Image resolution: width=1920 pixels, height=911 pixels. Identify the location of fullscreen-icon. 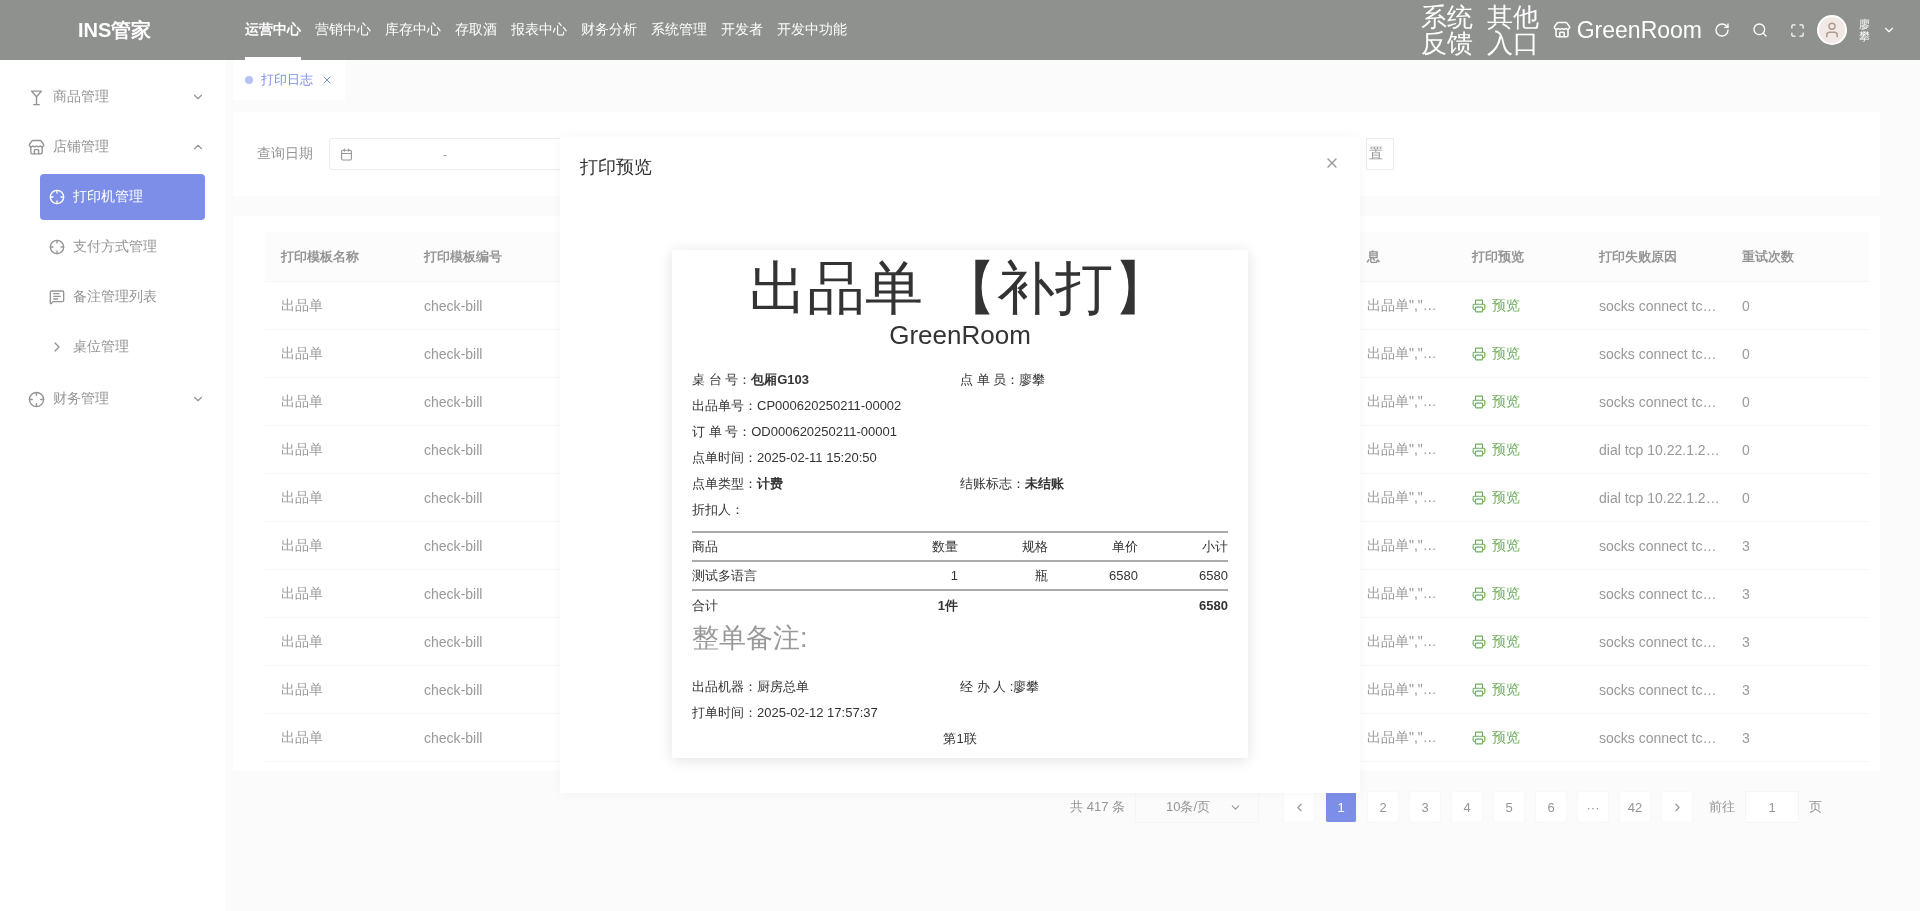
(1797, 30).